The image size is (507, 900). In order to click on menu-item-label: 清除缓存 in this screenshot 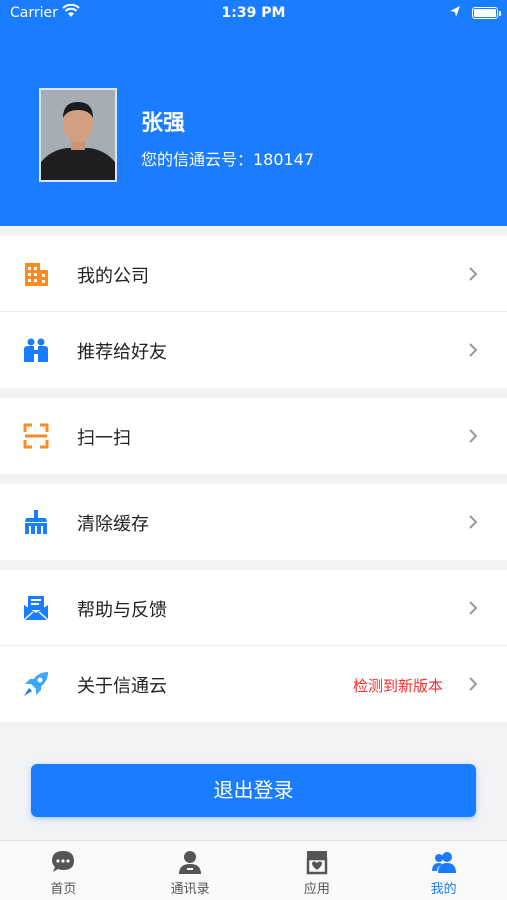, I will do `click(113, 524)`.